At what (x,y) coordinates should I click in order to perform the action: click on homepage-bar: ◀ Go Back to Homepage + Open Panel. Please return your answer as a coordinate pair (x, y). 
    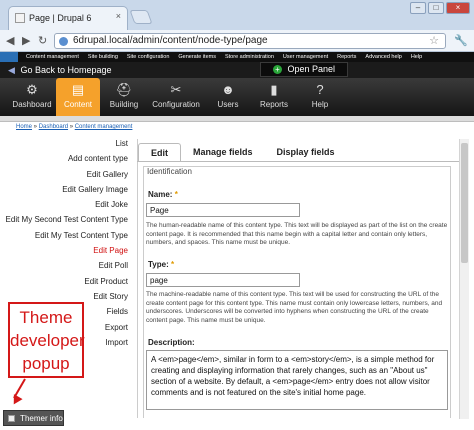
    Looking at the image, I should click on (237, 70).